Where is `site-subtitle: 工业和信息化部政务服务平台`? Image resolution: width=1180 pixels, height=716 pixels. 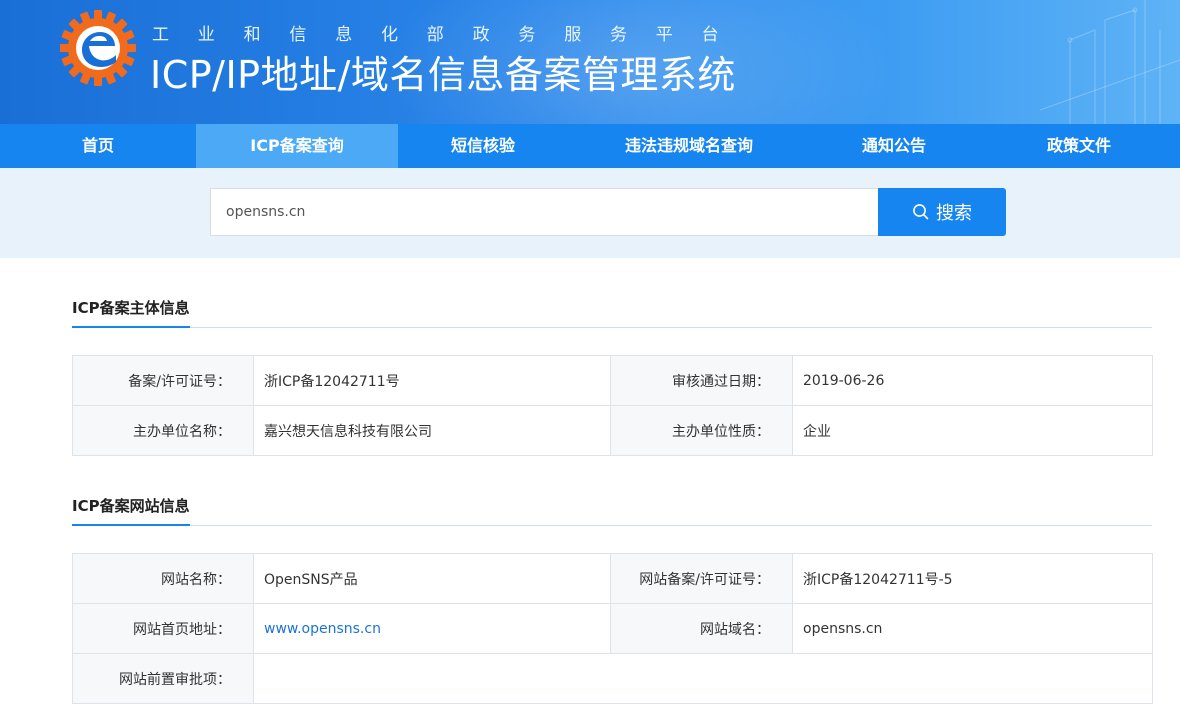 site-subtitle: 工业和信息化部政务服务平台 is located at coordinates (450, 35).